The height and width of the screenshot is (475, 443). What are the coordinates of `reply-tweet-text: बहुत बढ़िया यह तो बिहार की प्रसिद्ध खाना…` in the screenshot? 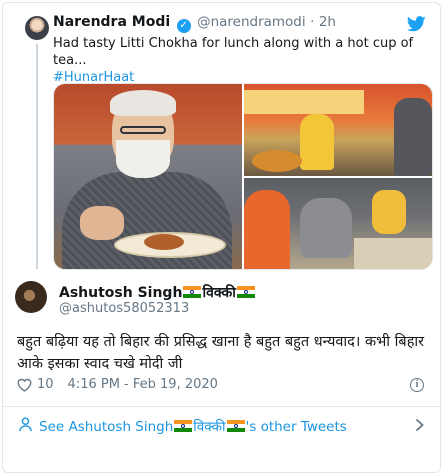 It's located at (221, 353).